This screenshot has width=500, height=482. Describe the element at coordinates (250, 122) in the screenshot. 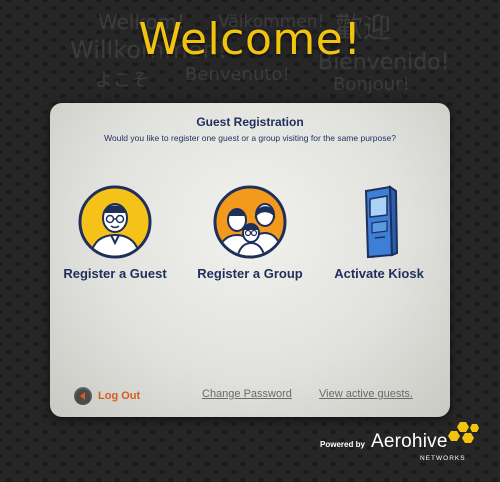

I see `panel-title: Guest Registration` at that location.